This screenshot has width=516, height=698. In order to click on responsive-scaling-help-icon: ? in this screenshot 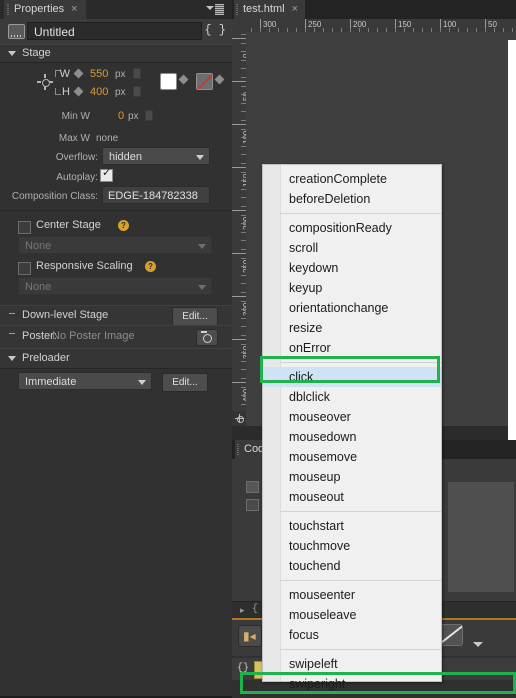, I will do `click(150, 266)`.